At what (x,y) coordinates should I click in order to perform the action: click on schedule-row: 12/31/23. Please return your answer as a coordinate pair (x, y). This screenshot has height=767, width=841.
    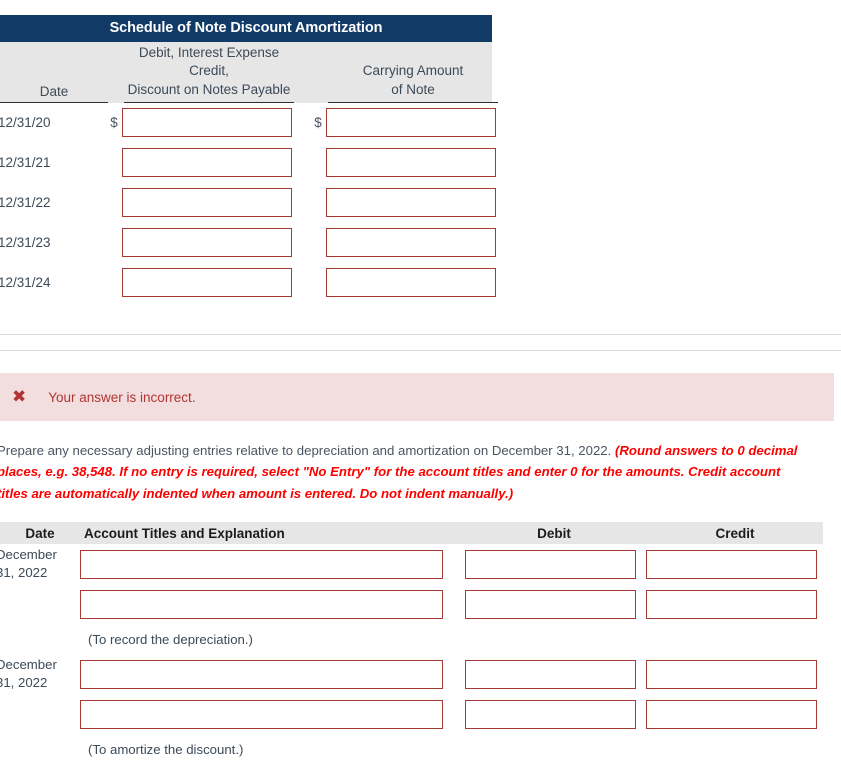
    Looking at the image, I should click on (248, 243).